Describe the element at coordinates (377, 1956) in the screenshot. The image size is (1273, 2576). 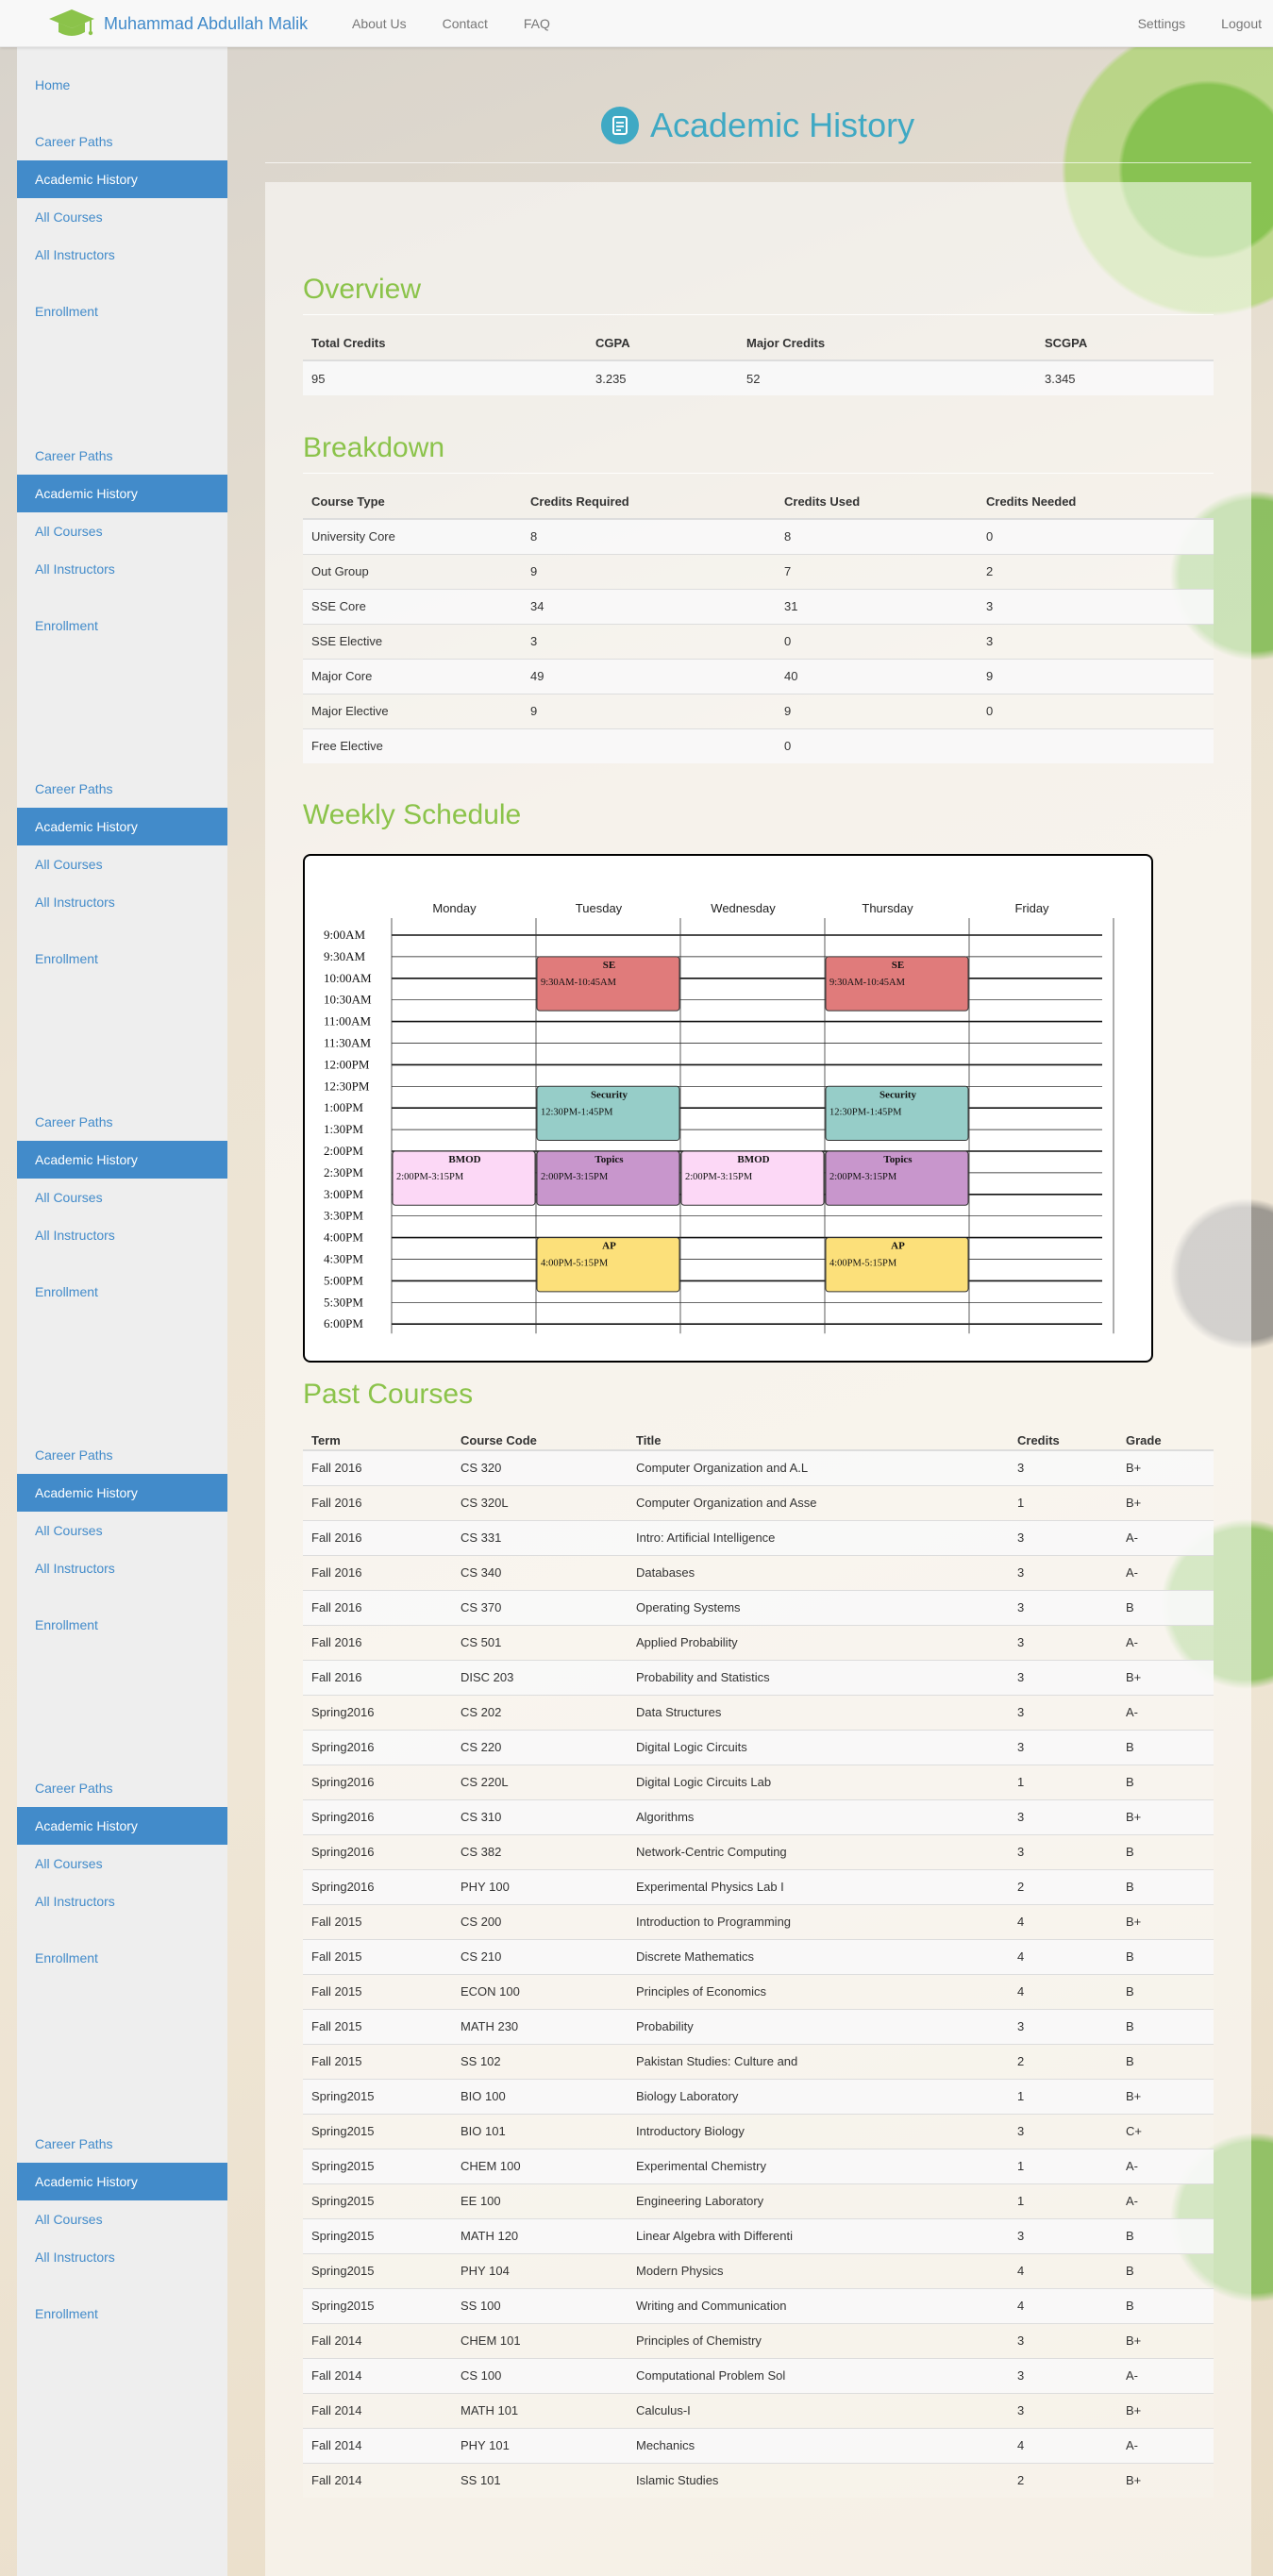
I see `table-cell: Fall 2015` at that location.